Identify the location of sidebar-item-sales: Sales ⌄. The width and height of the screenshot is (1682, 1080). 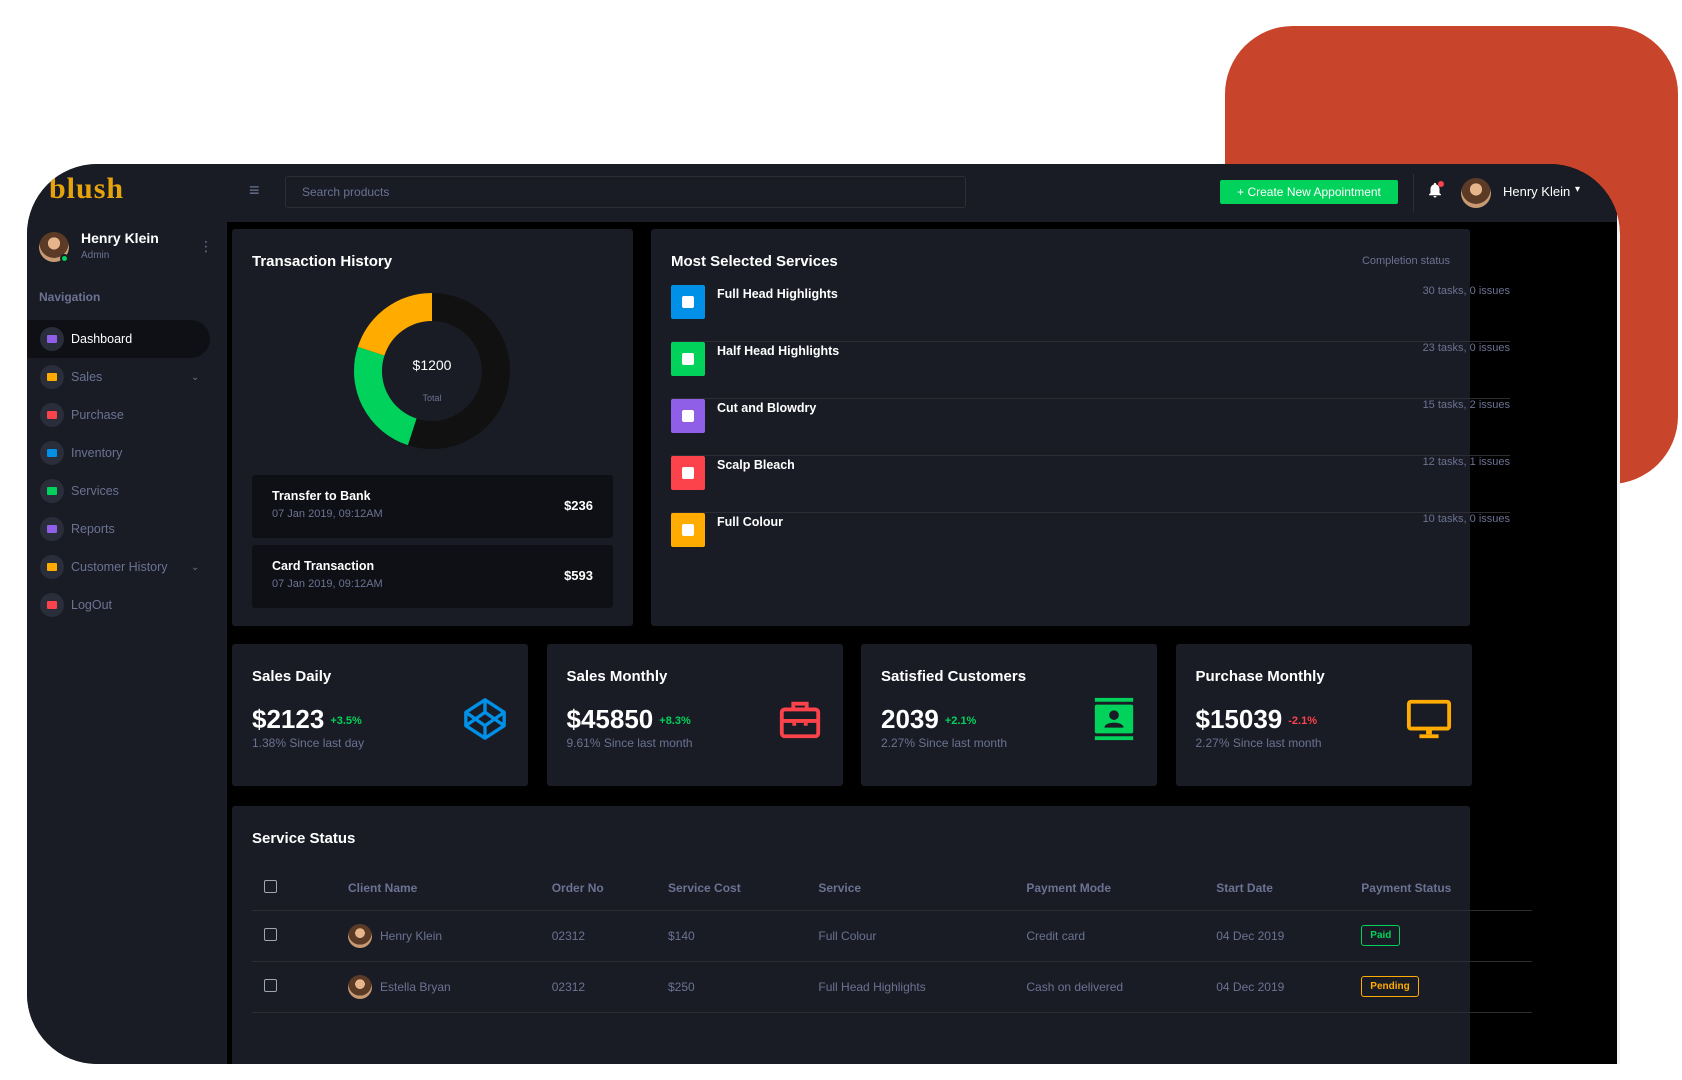
(127, 377).